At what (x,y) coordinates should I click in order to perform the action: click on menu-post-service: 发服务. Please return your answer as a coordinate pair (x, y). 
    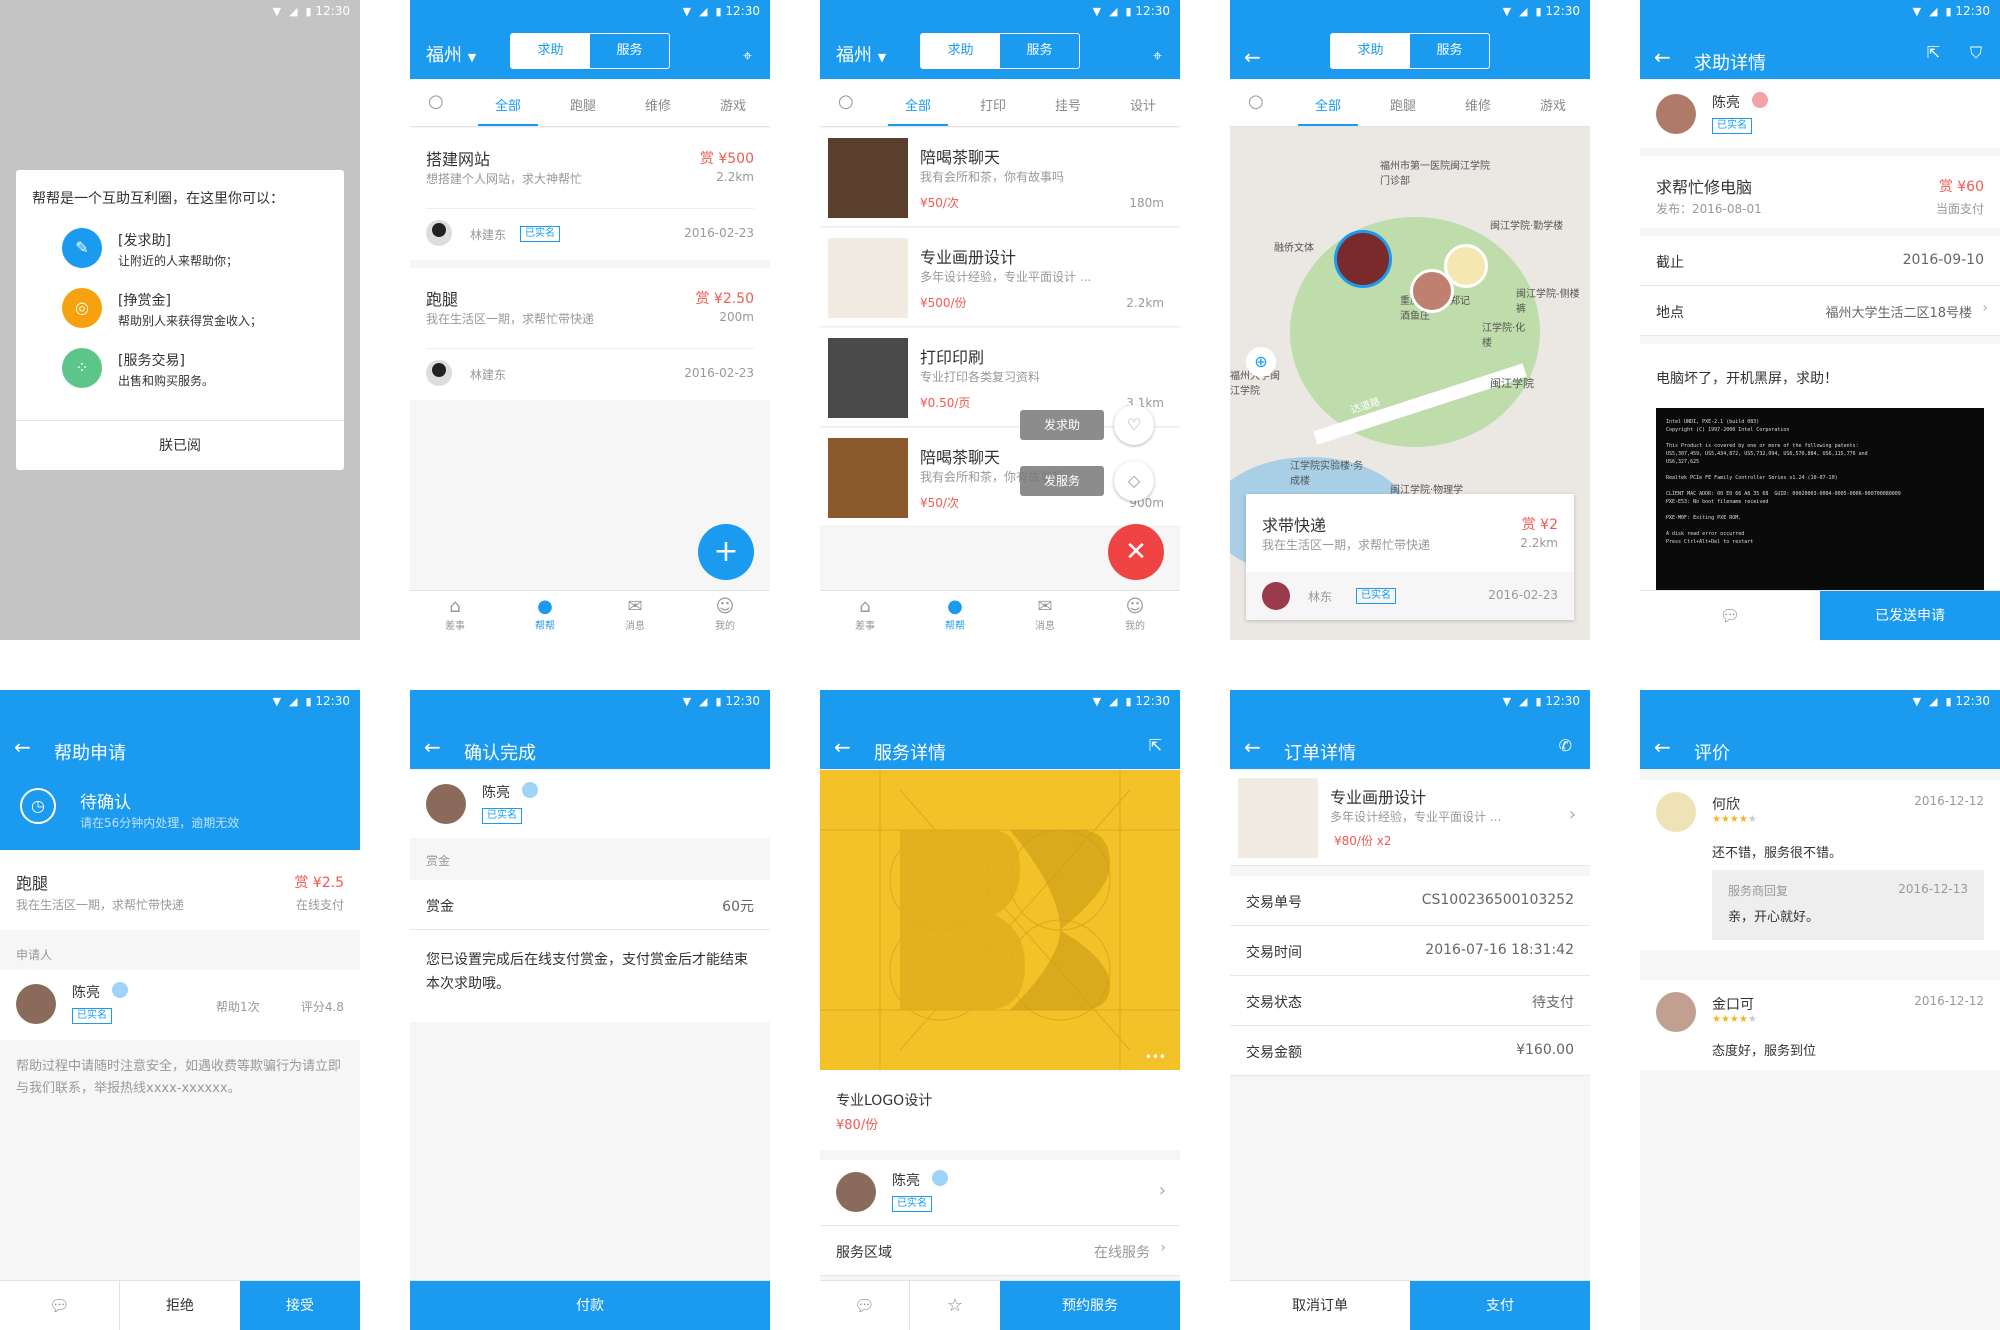
    Looking at the image, I should click on (1062, 481).